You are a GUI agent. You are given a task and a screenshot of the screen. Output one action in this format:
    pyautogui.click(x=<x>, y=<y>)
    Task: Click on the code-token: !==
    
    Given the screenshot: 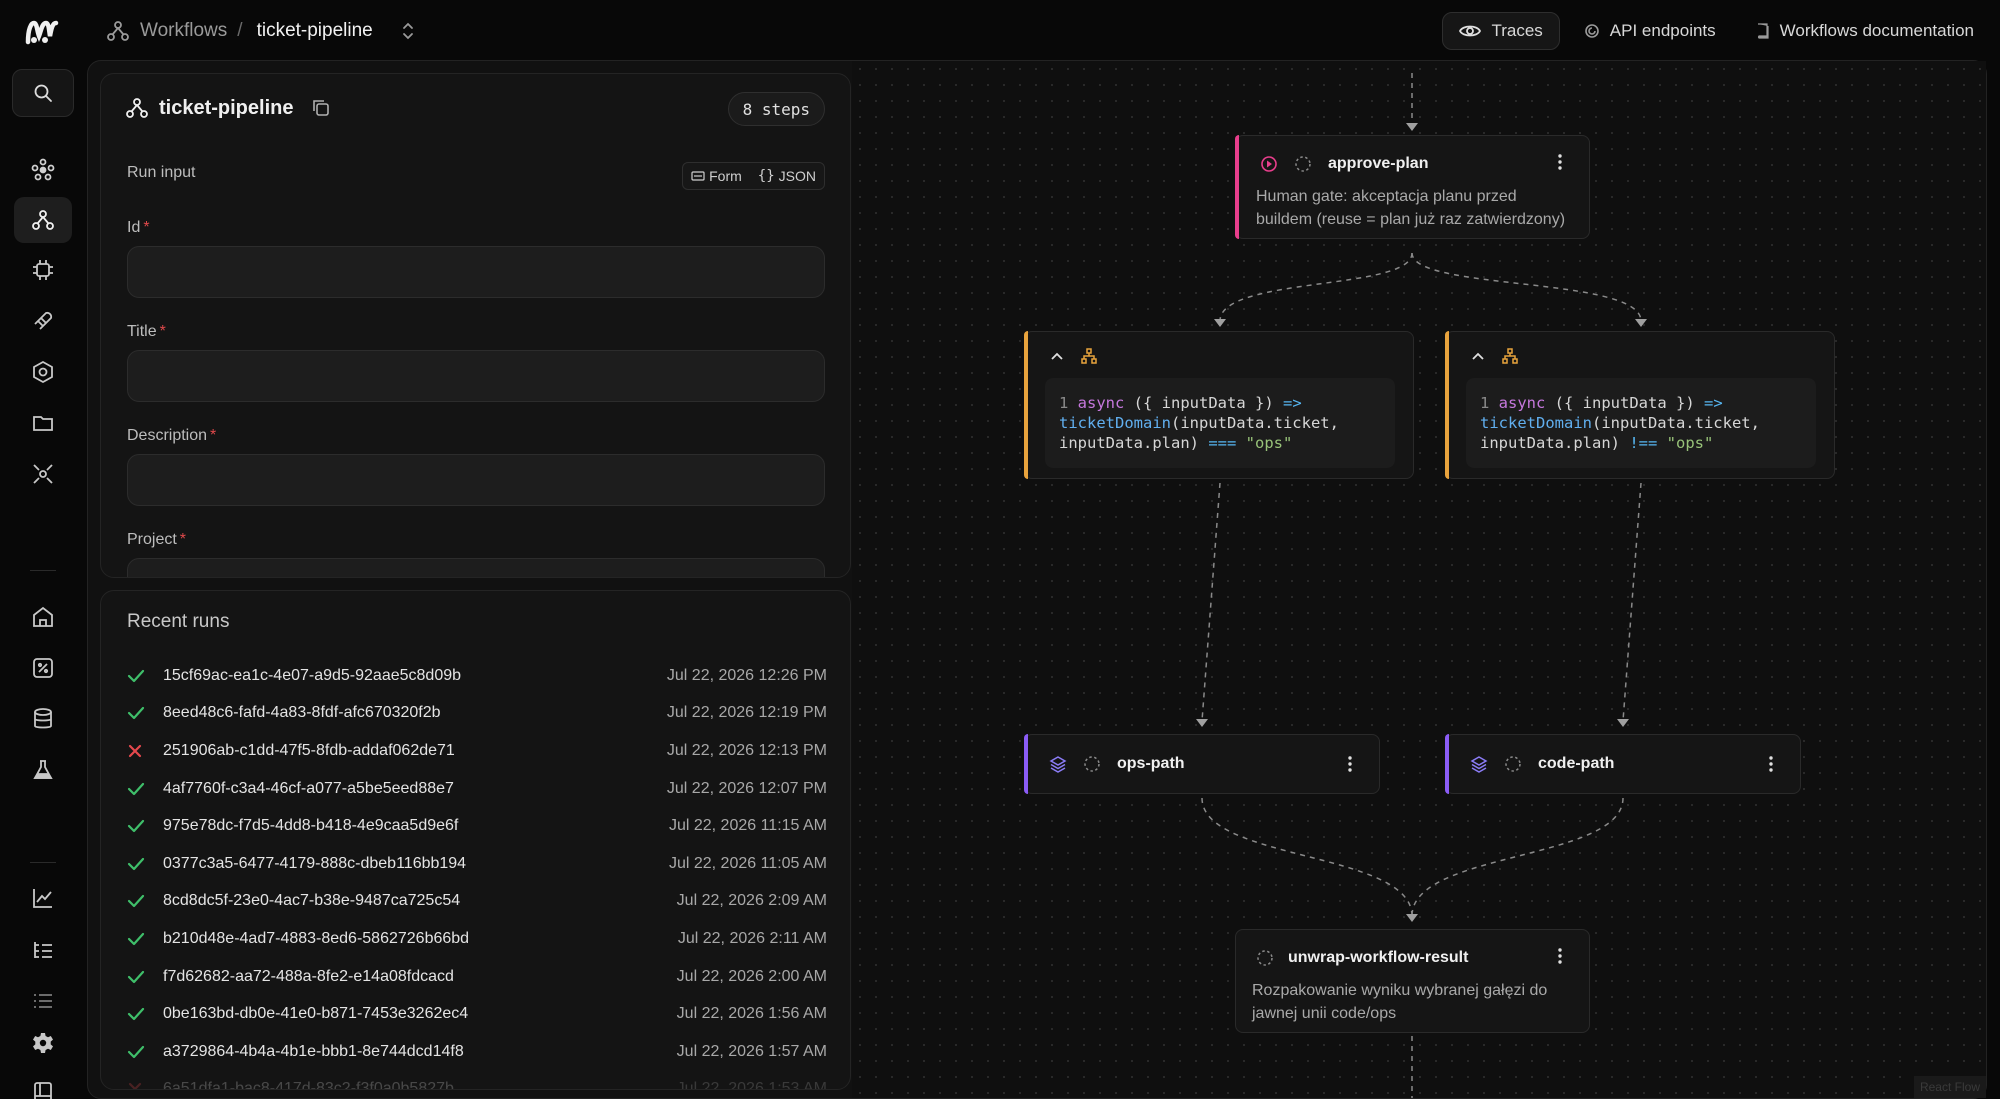 What is the action you would take?
    pyautogui.click(x=1643, y=443)
    